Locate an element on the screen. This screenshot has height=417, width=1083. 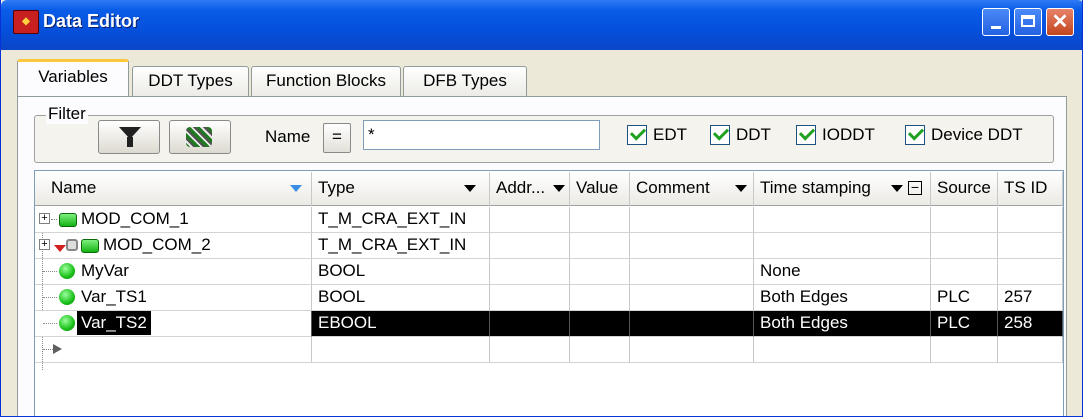
column-label: Value is located at coordinates (597, 187).